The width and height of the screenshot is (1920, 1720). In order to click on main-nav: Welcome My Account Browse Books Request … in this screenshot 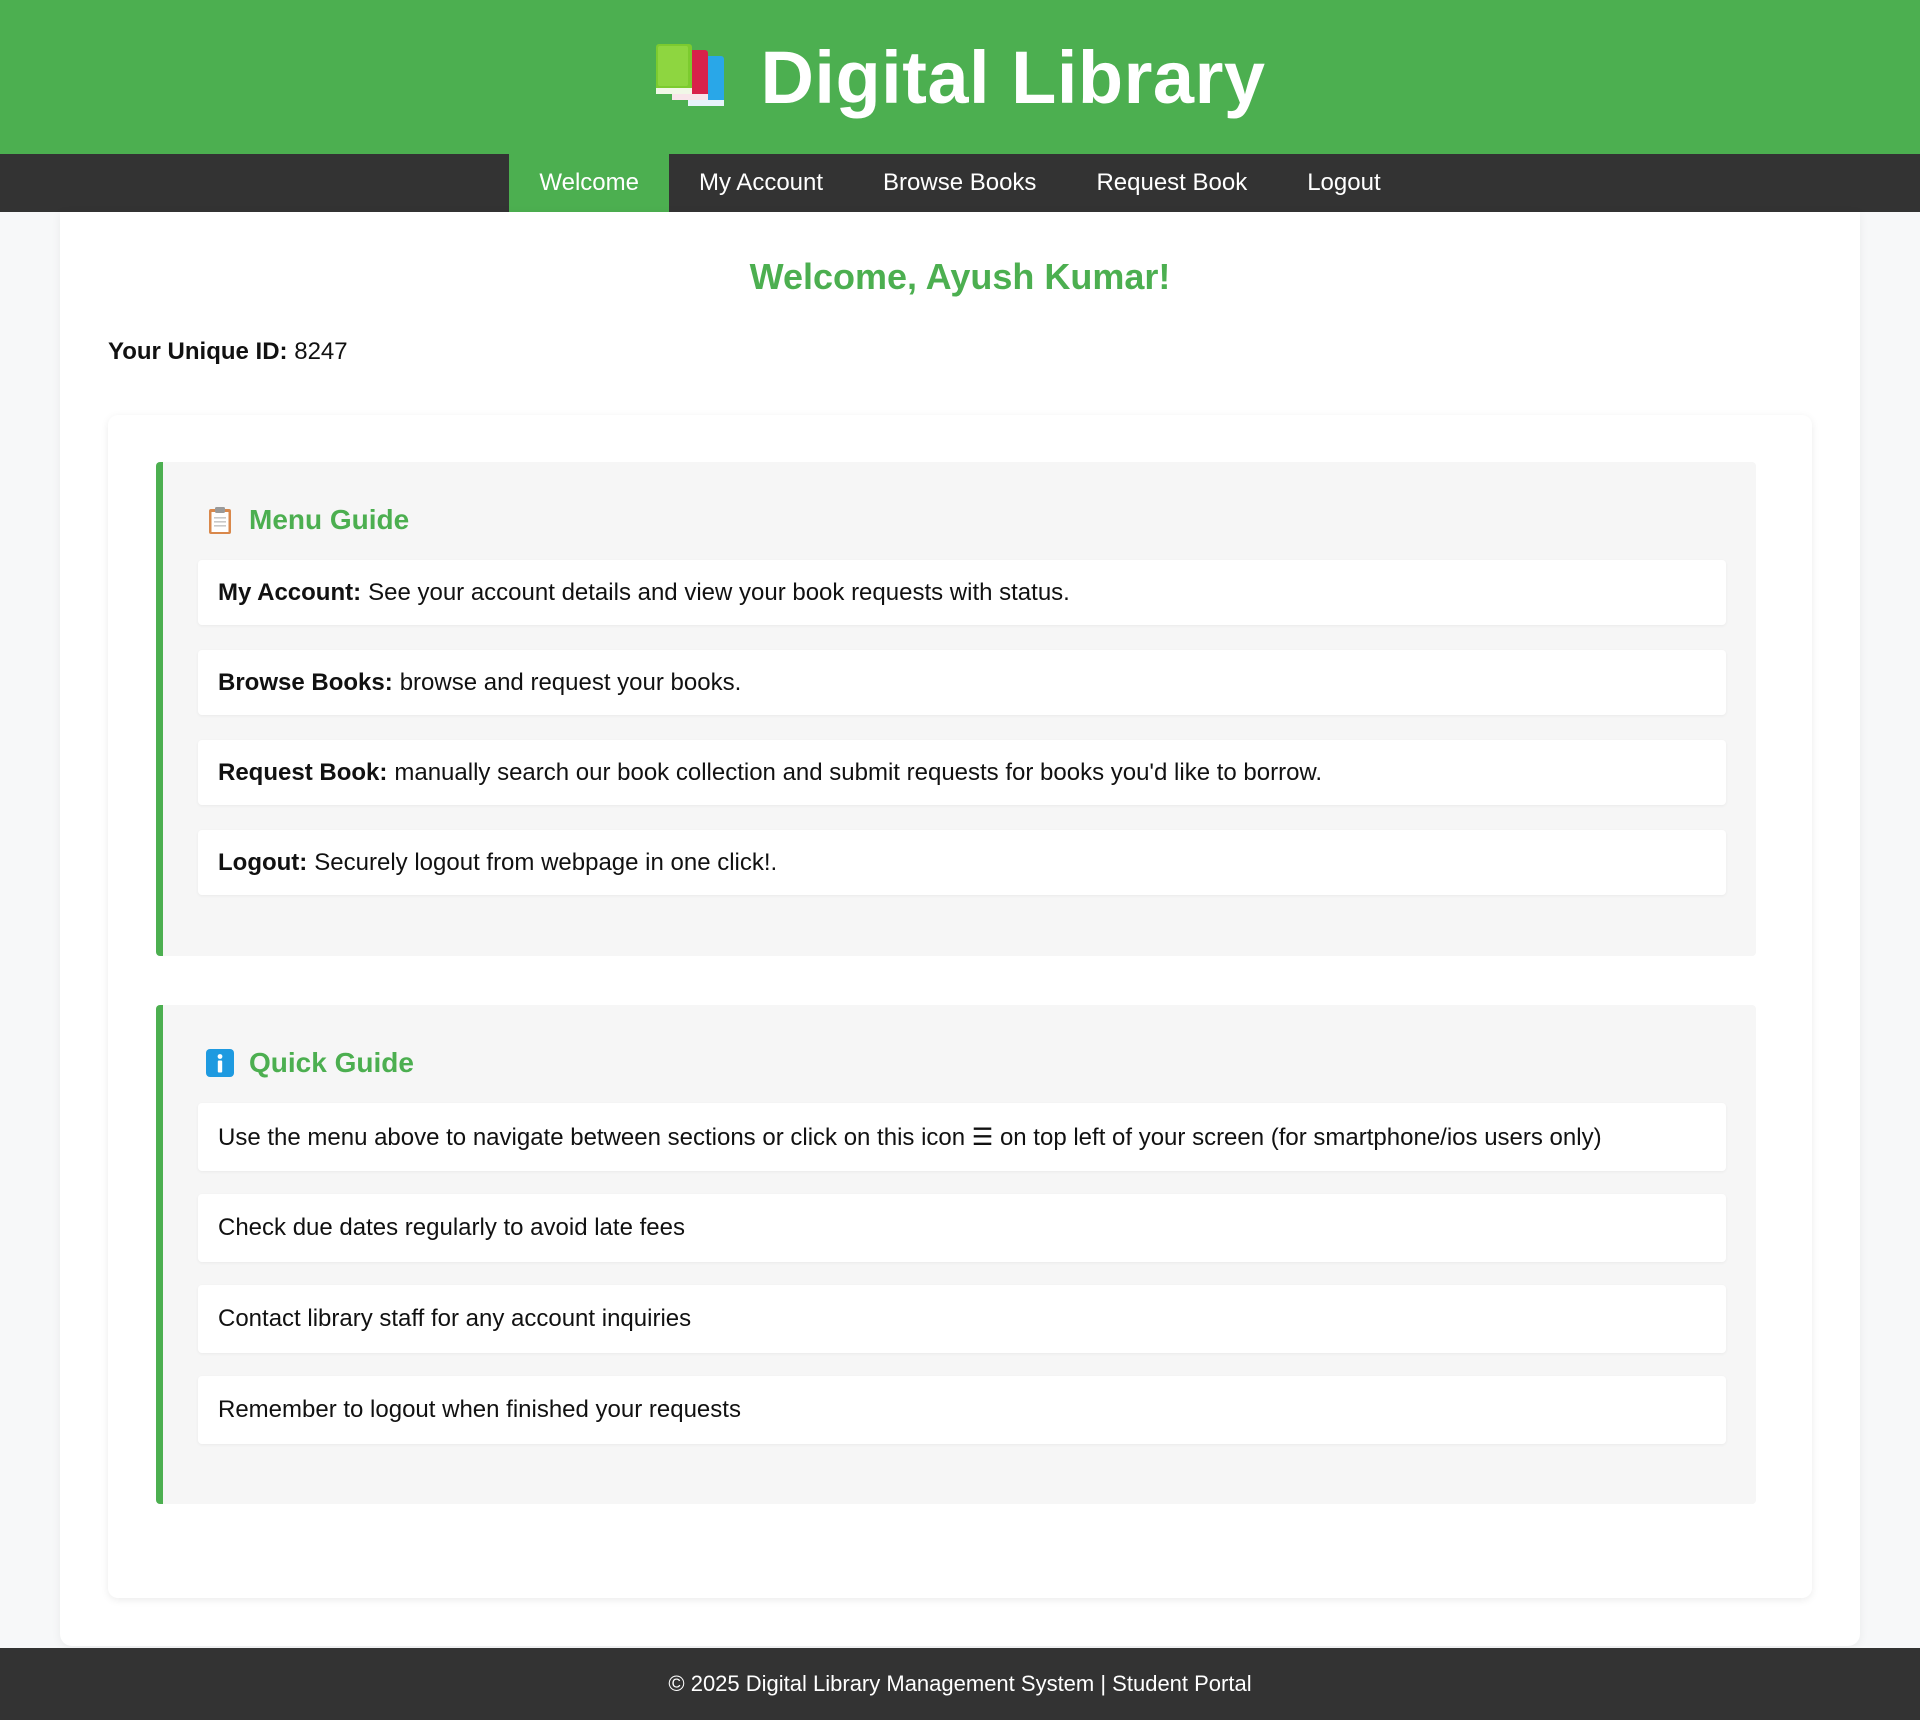, I will do `click(960, 183)`.